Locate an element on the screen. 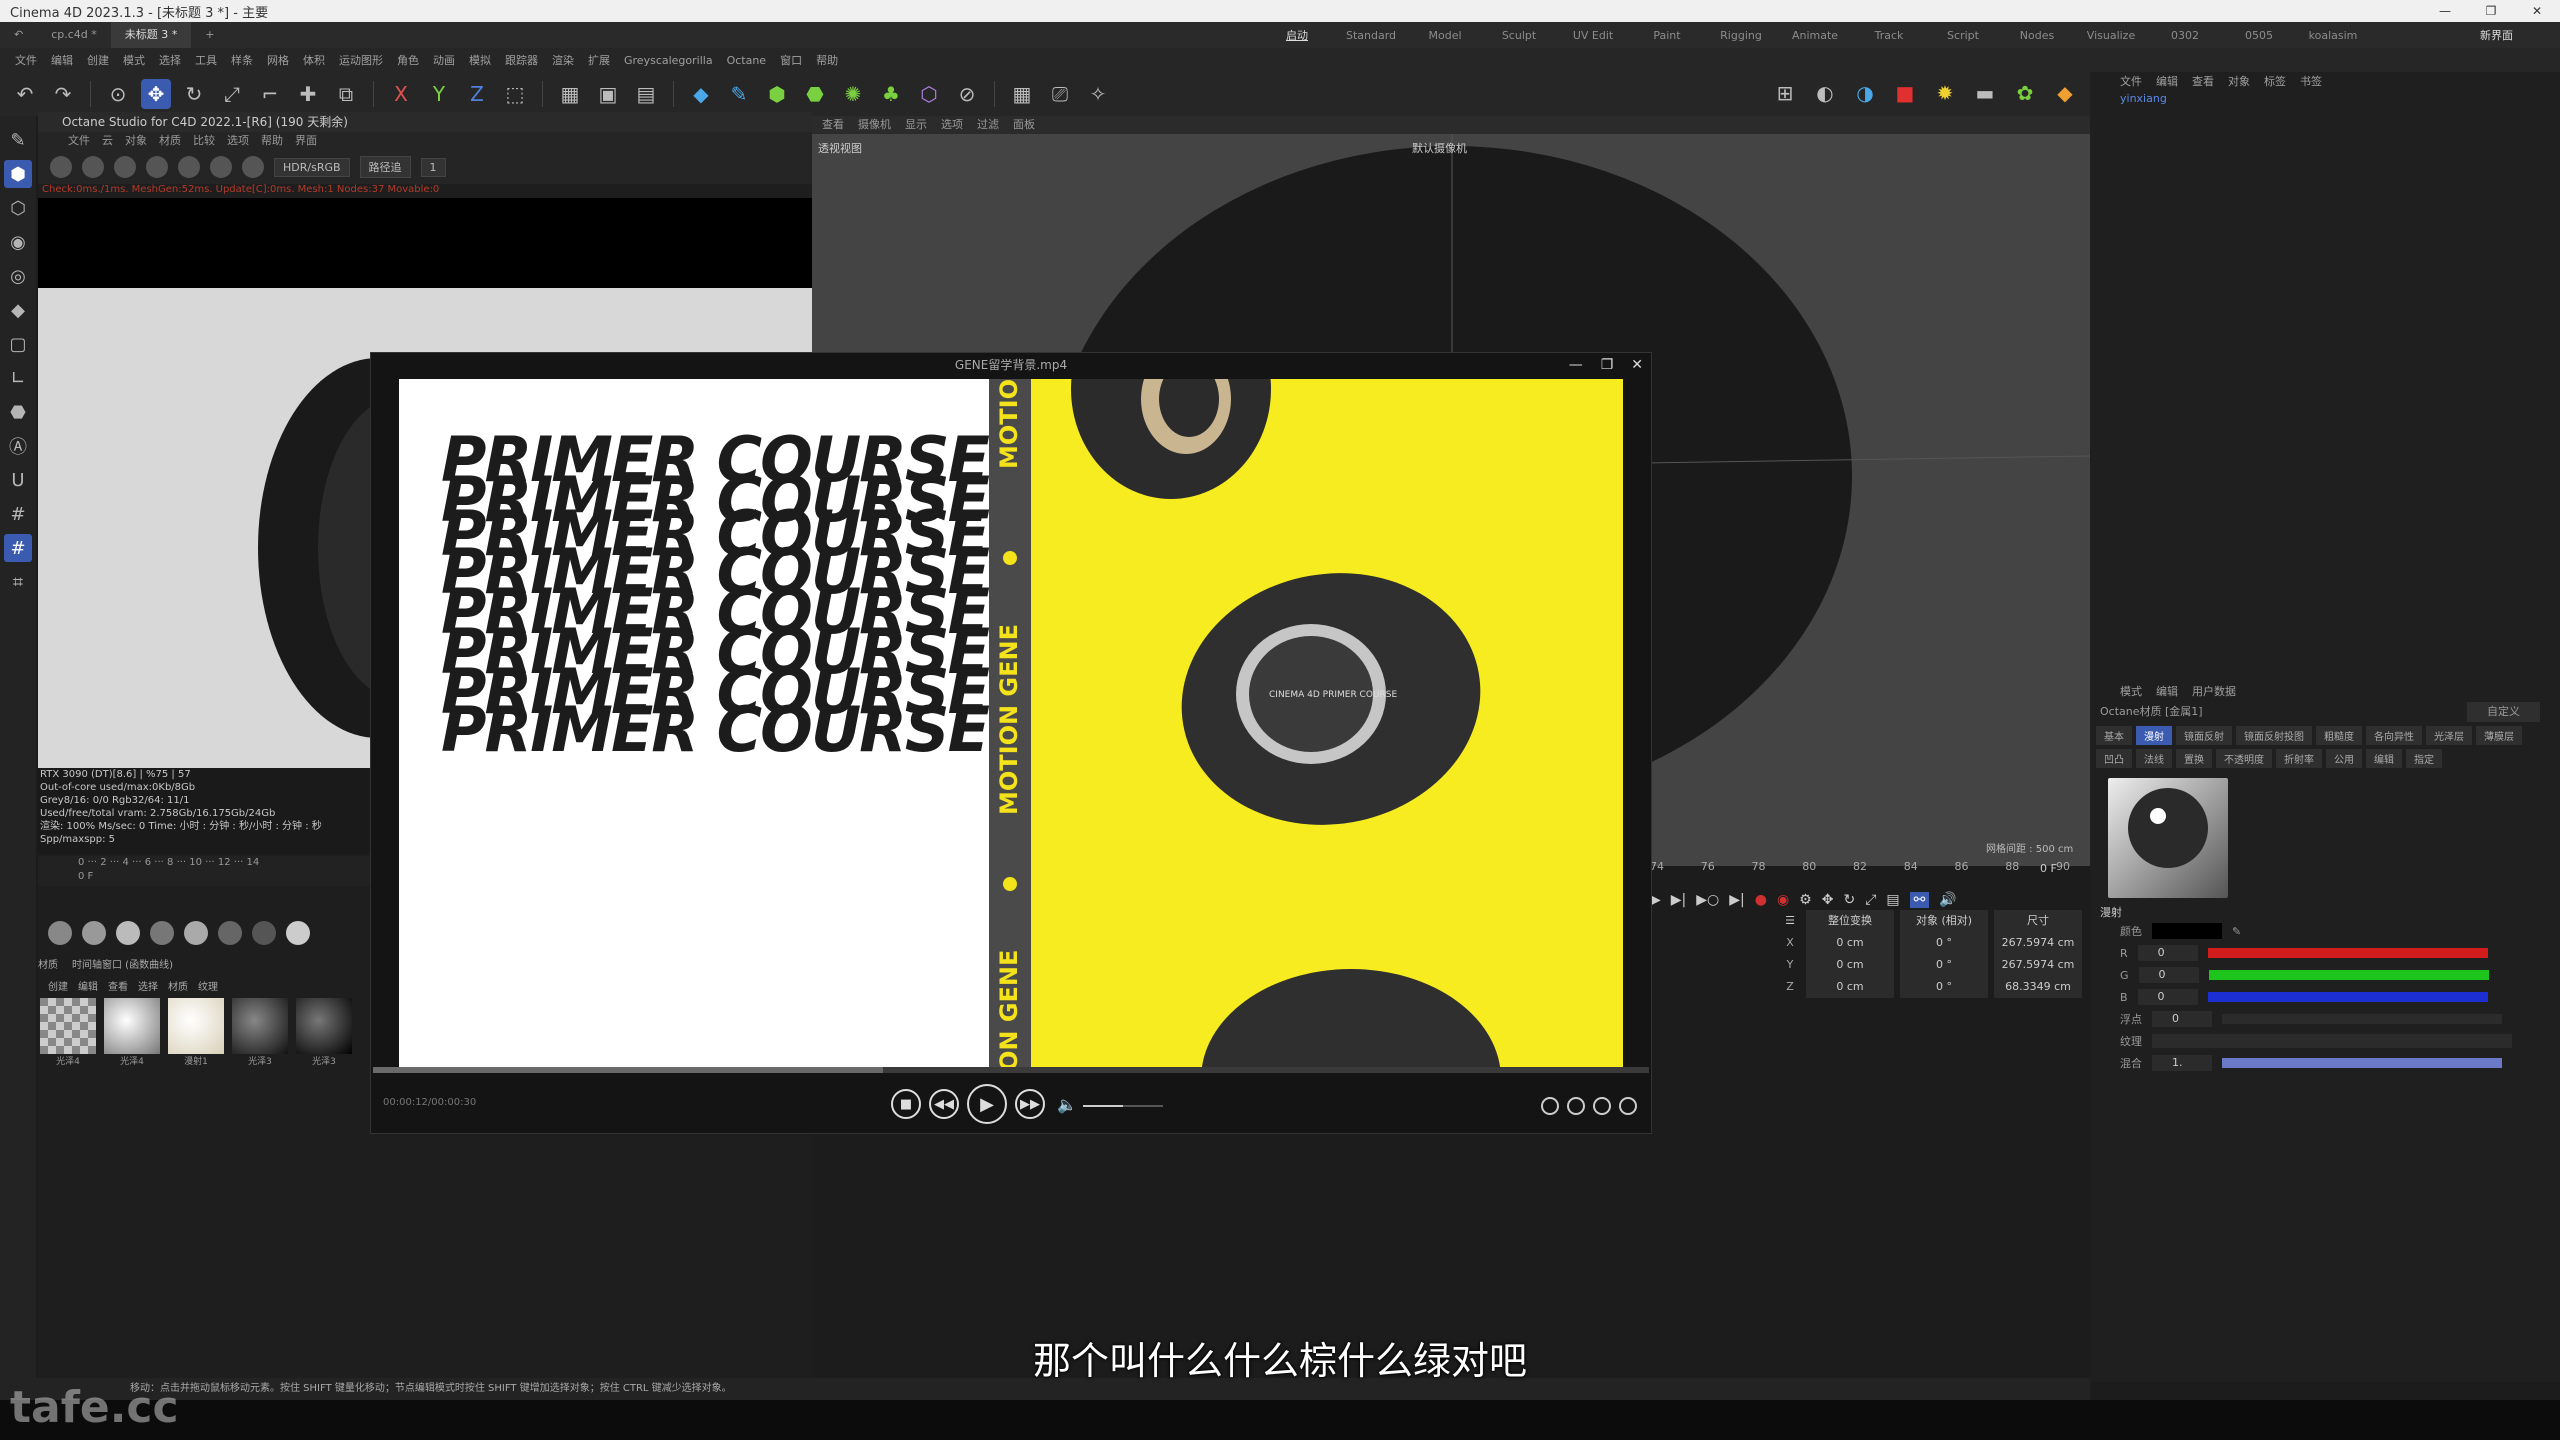  viewport-menu-item: 查看 is located at coordinates (833, 125).